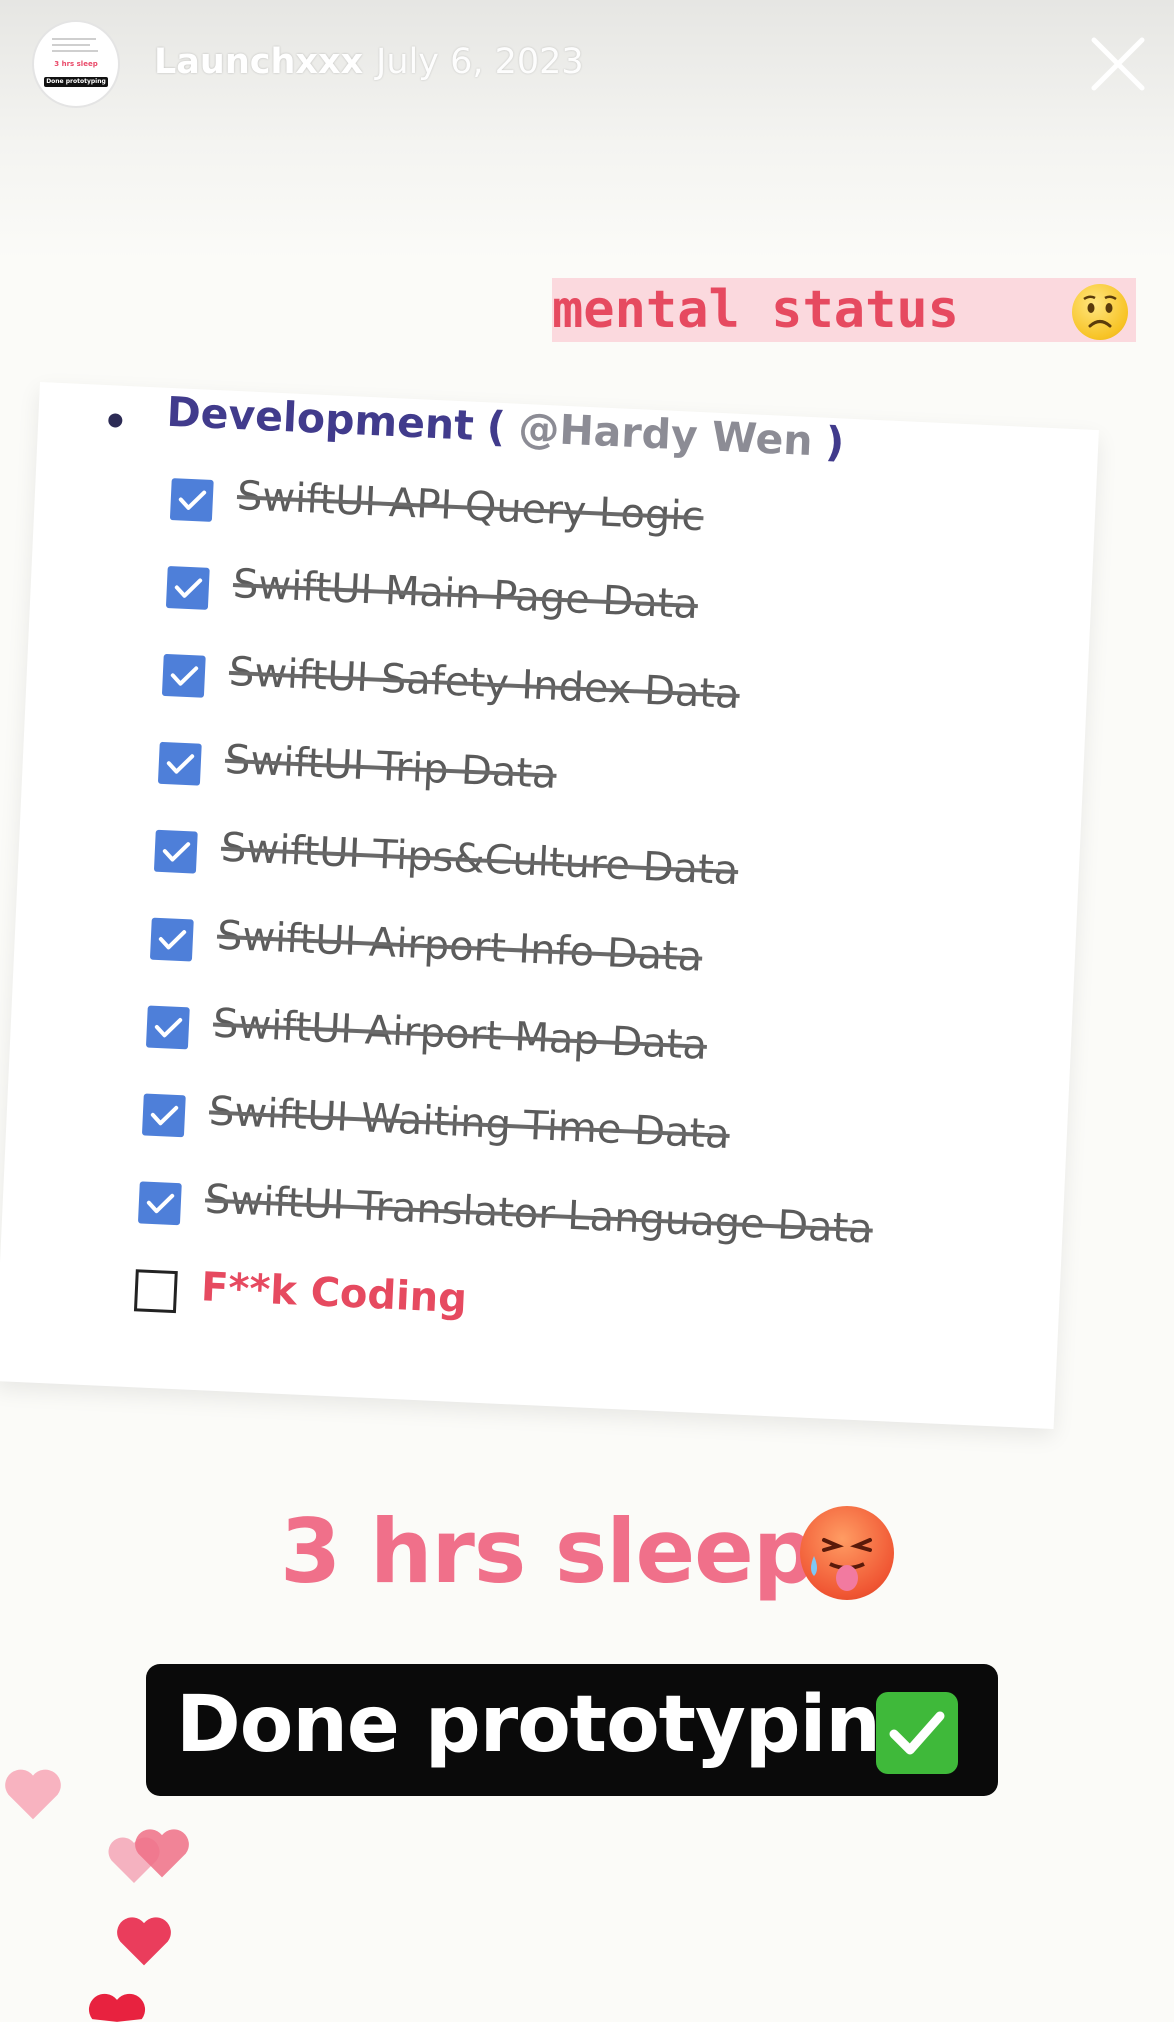 This screenshot has width=1174, height=2022. What do you see at coordinates (155, 1291) in the screenshot?
I see `checkbox-unchecked` at bounding box center [155, 1291].